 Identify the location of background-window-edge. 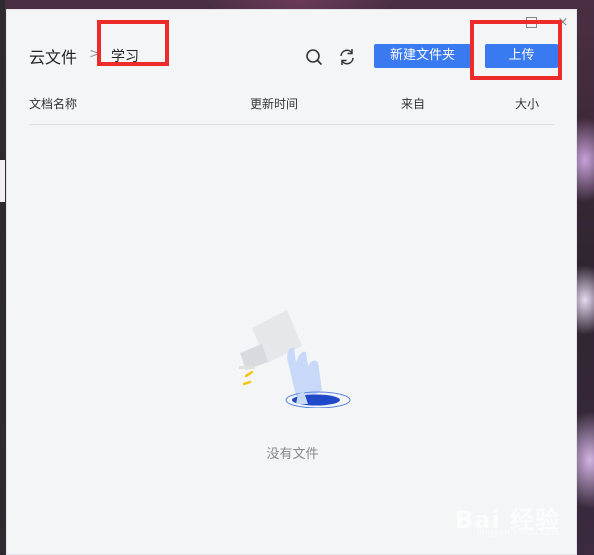
(2, 277).